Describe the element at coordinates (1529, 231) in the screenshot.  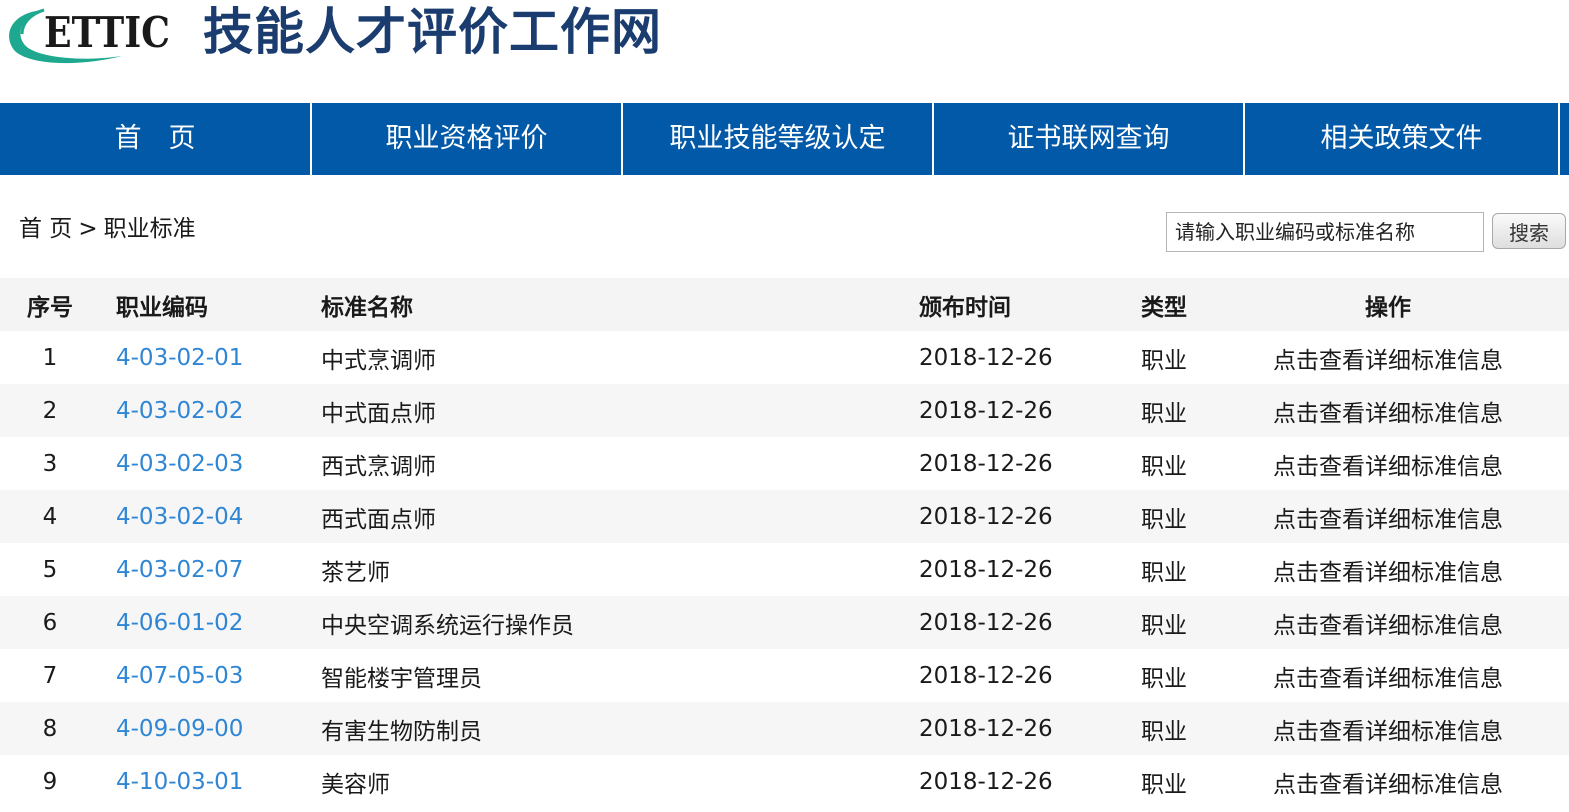
I see `search-button: 搜索` at that location.